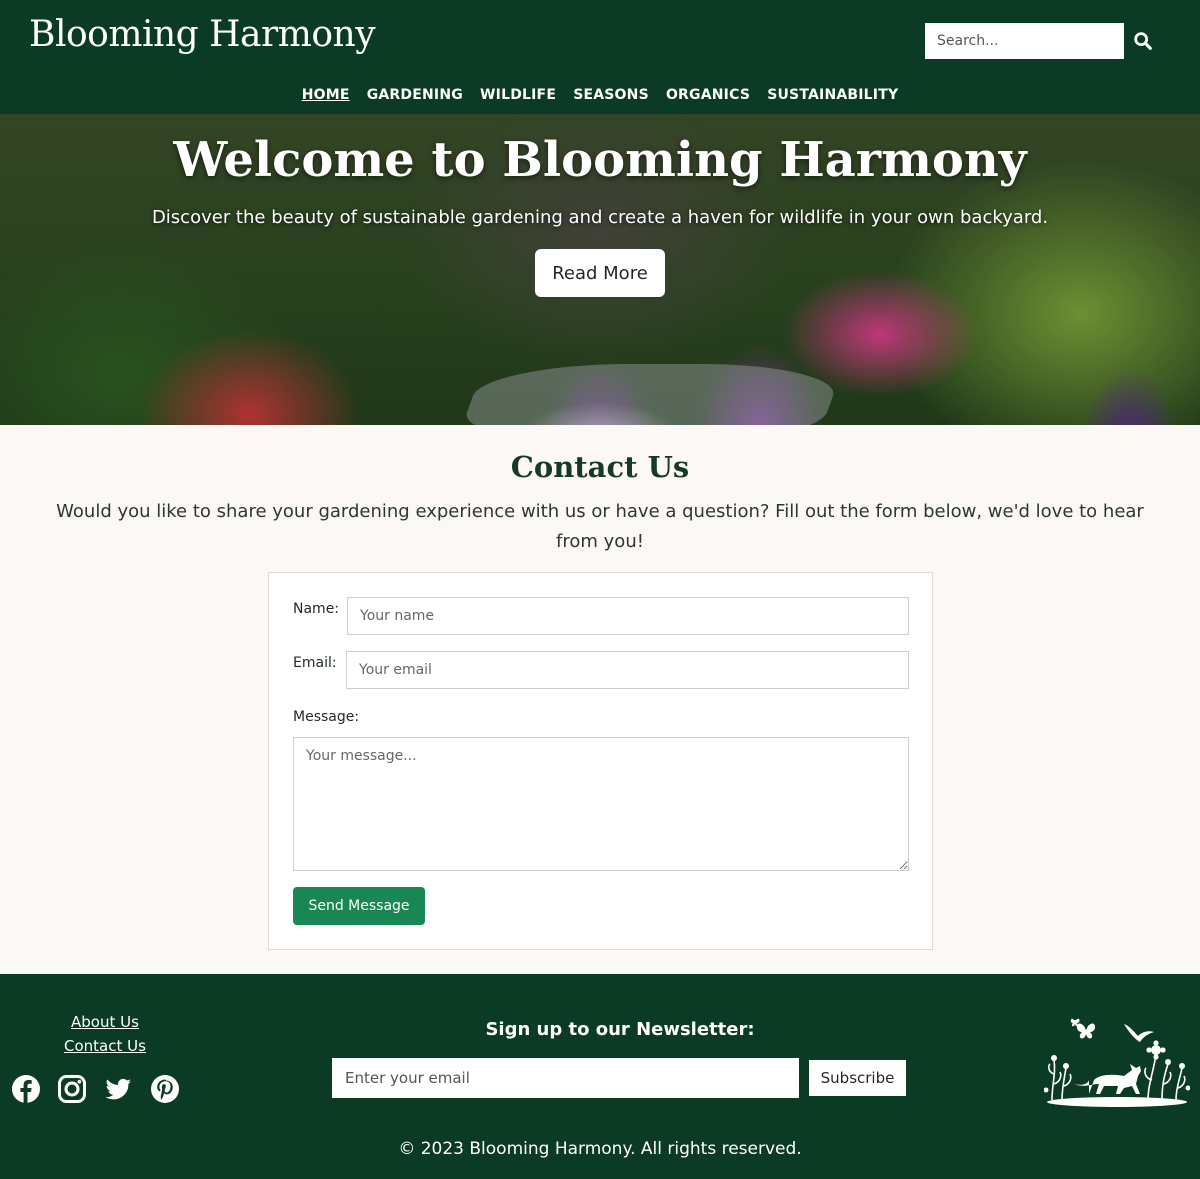 The image size is (1200, 1179). What do you see at coordinates (600, 467) in the screenshot?
I see `contact-title: Contact Us` at bounding box center [600, 467].